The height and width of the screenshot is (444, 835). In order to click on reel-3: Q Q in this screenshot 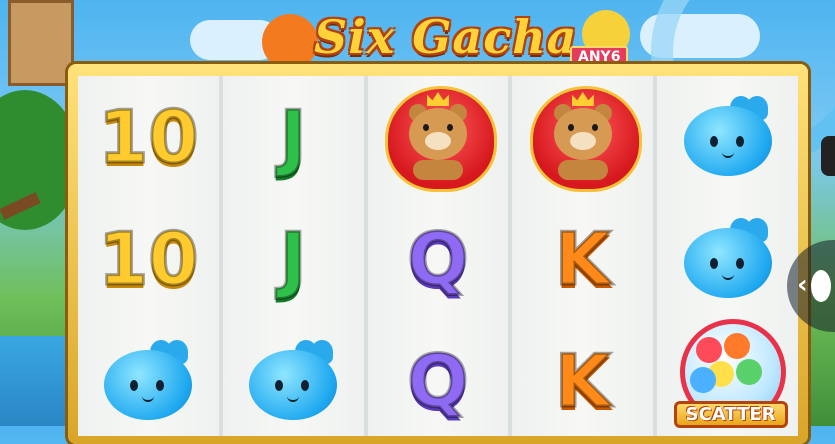, I will do `click(438, 256)`.